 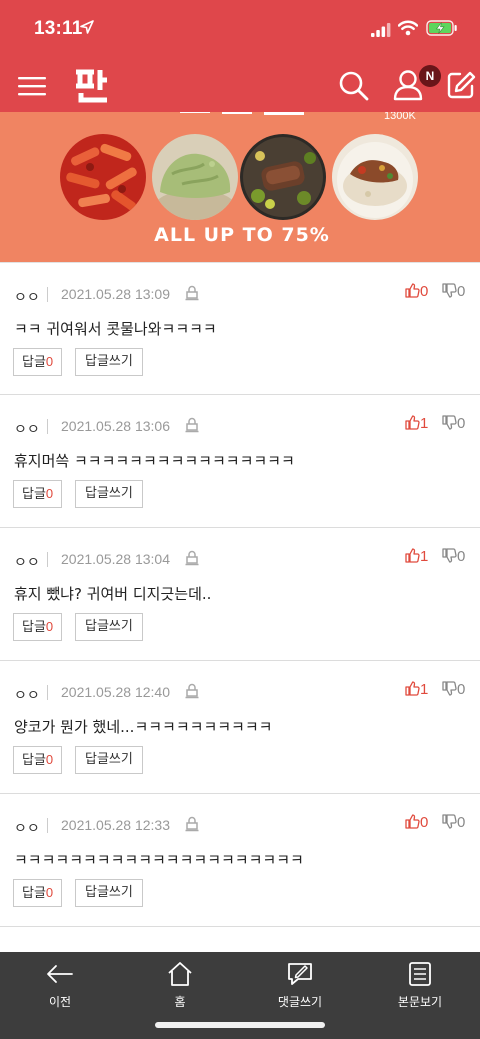 I want to click on ad-banner: 1300K ALL UP TO 75%, so click(x=240, y=187).